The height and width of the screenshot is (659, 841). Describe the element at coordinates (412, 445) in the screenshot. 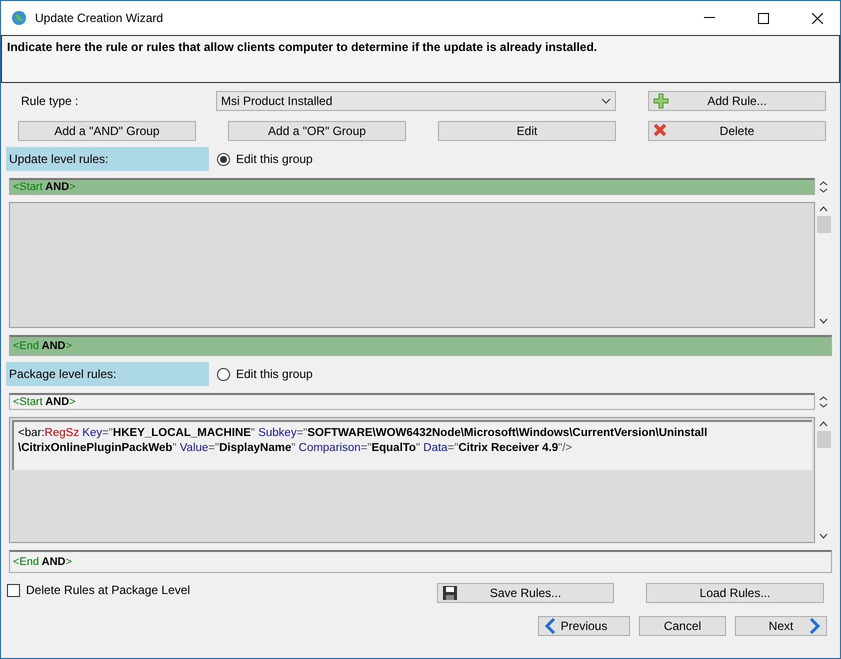

I see `rule-item: <bar:RegSz Key="HKEY_LOCAL_MACHINE" Subkey="SOFTWARE\WOW6432Node\Microsoft\Windows\CurrentVersion\Uninstall \CitrixOnlinePluginPackWeb" Value="DisplayName" Comparison="EqualTo" Data="Citrix Receiver 4.9"/>` at that location.